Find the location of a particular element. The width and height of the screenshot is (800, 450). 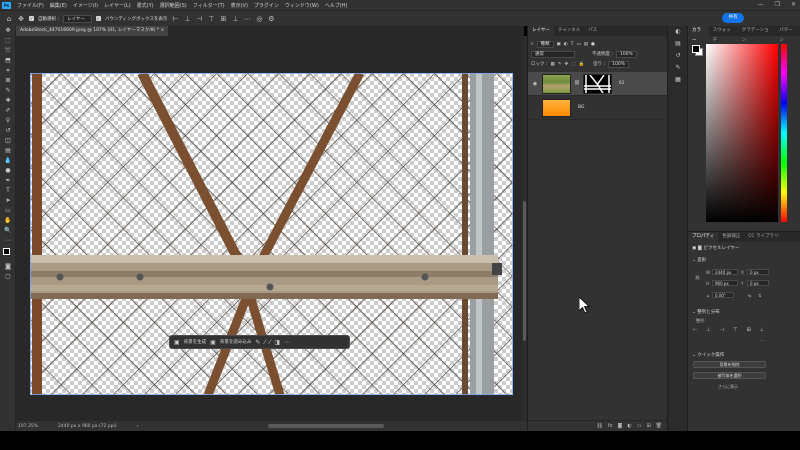

more-icon: ⋯ is located at coordinates (287, 342).